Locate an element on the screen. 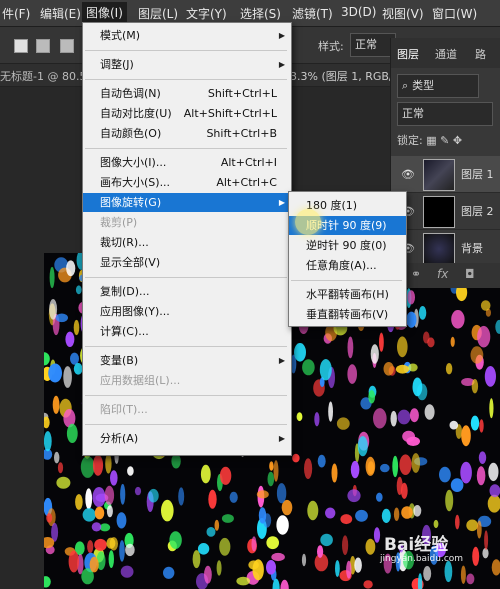  cursor-highlight is located at coordinates (308, 222).